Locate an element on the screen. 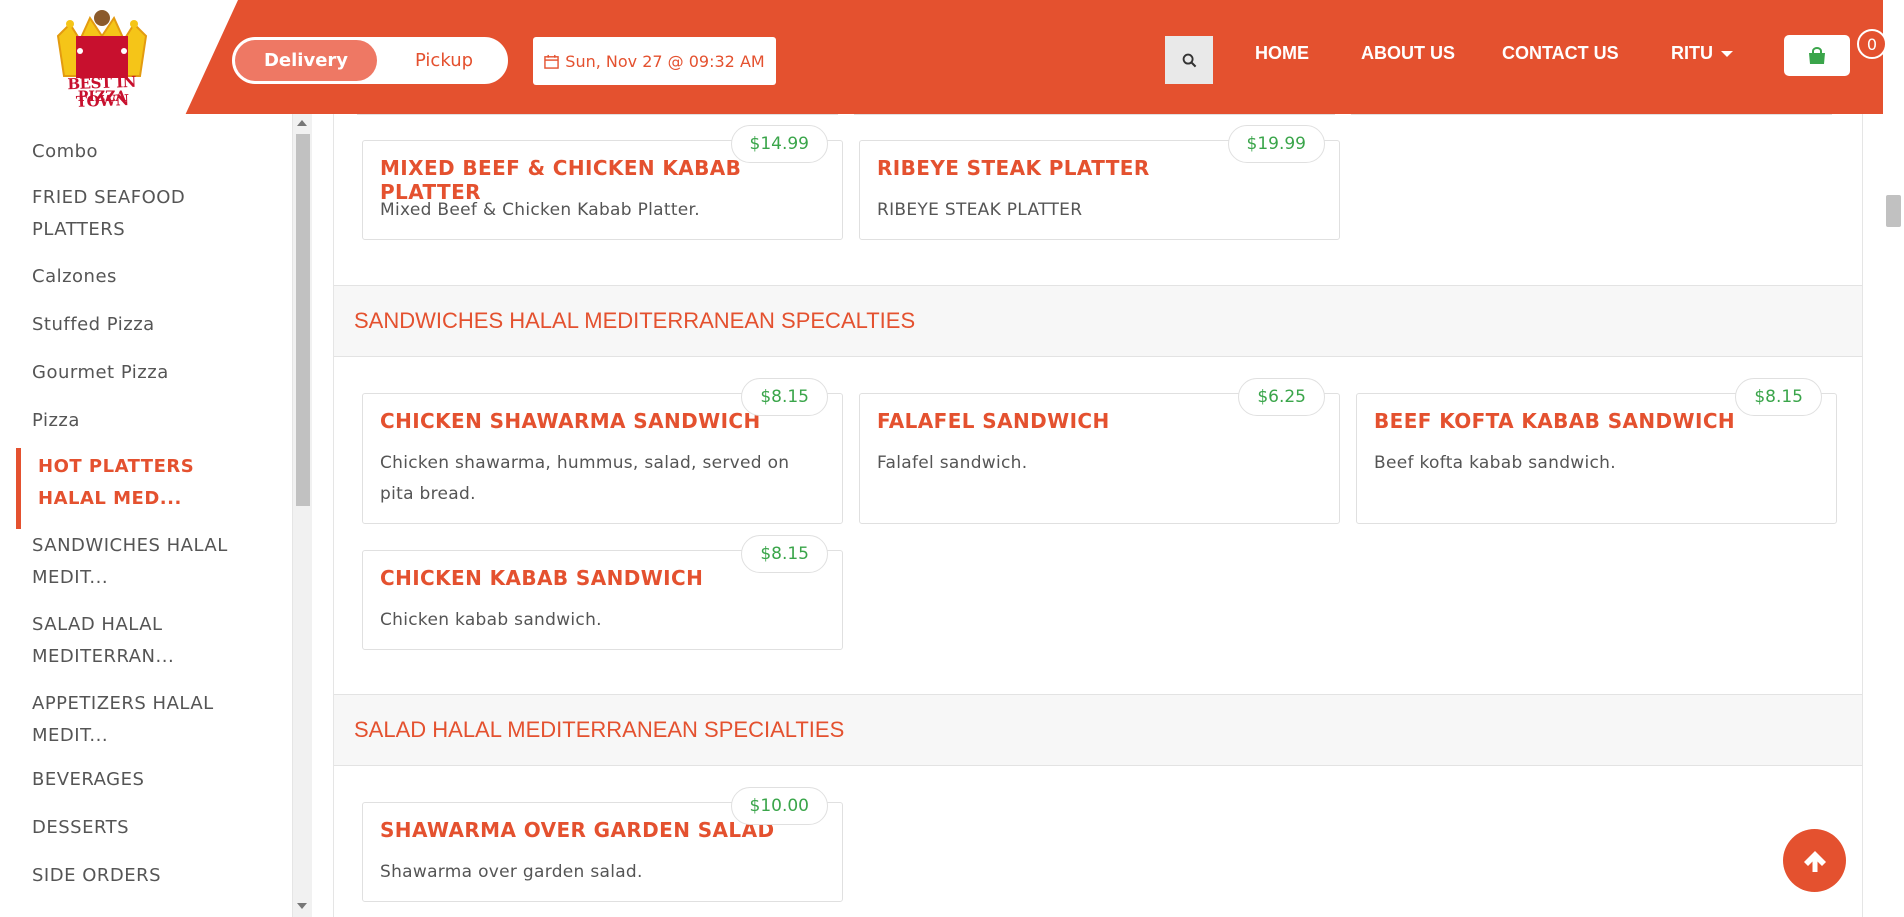  menu-item-description: Chicken kabab sandwich. is located at coordinates (491, 620).